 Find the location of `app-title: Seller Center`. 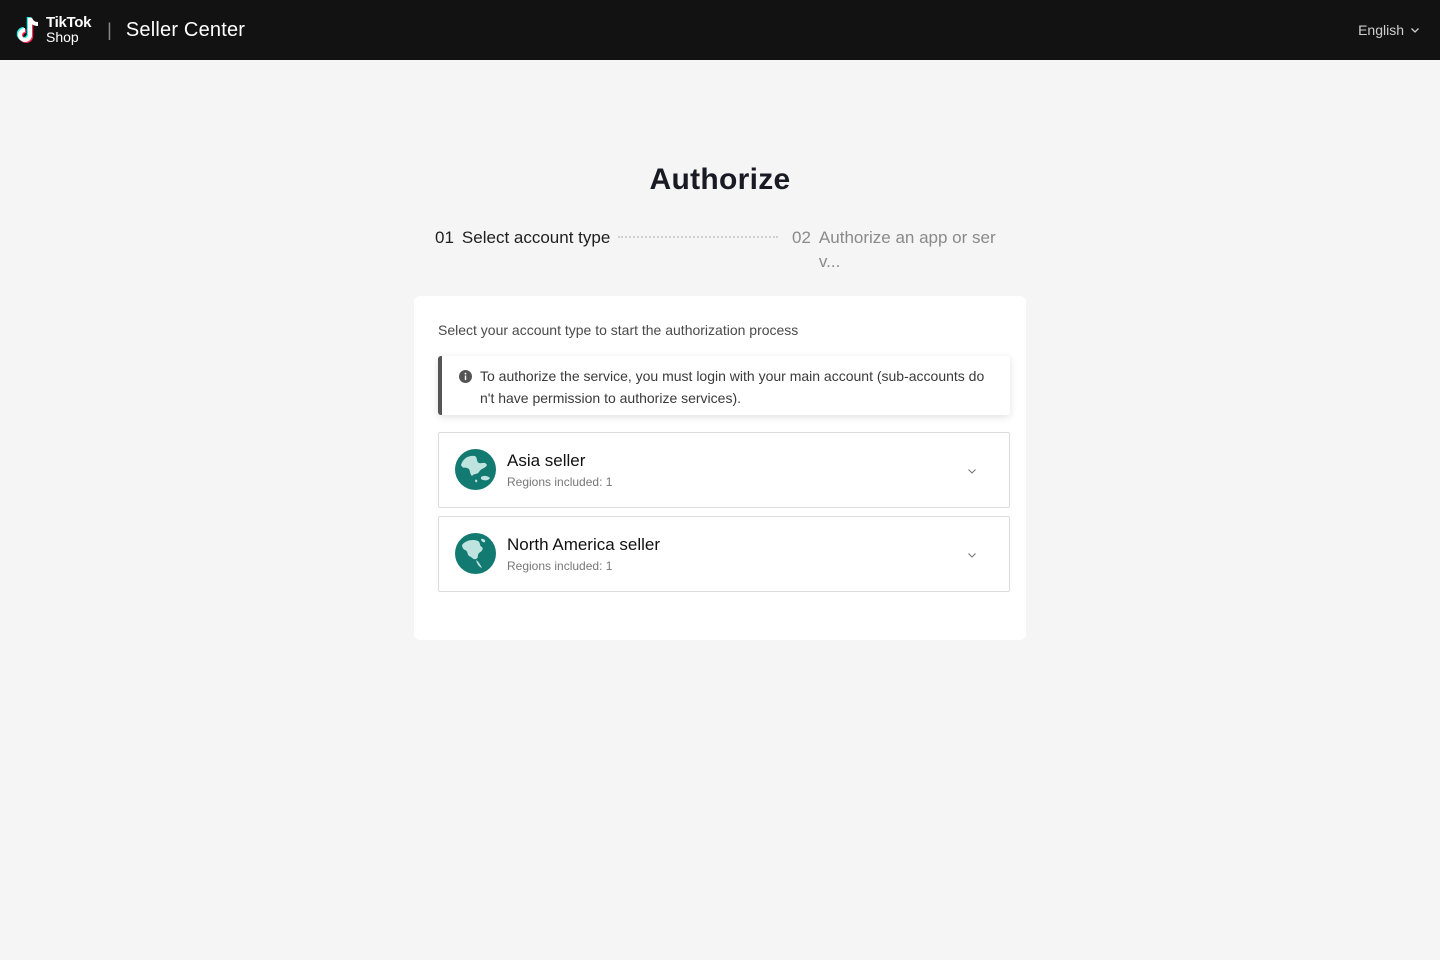

app-title: Seller Center is located at coordinates (185, 29).